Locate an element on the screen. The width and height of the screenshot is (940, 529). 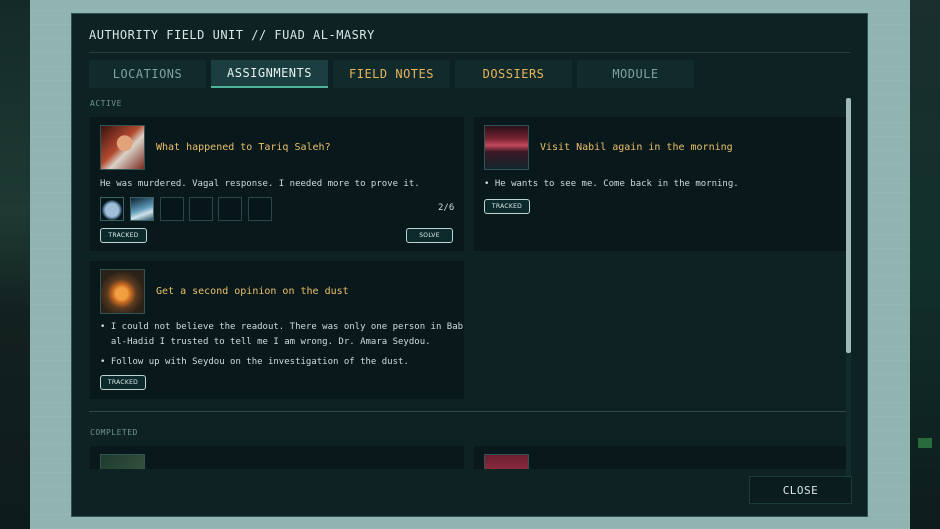
tab-assignments: ASSIGNMENTS is located at coordinates (269, 74).